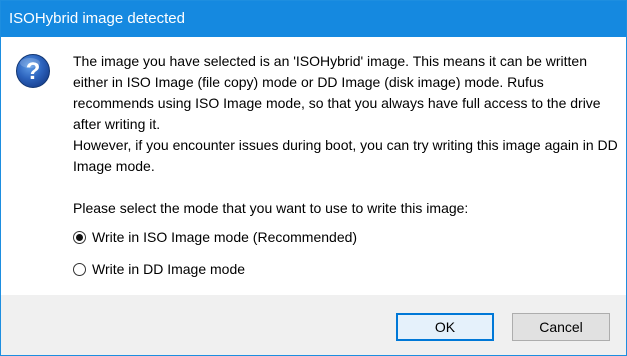  Describe the element at coordinates (224, 237) in the screenshot. I see `radio-label-iso: Write in ISO Image mode (Recommended)` at that location.